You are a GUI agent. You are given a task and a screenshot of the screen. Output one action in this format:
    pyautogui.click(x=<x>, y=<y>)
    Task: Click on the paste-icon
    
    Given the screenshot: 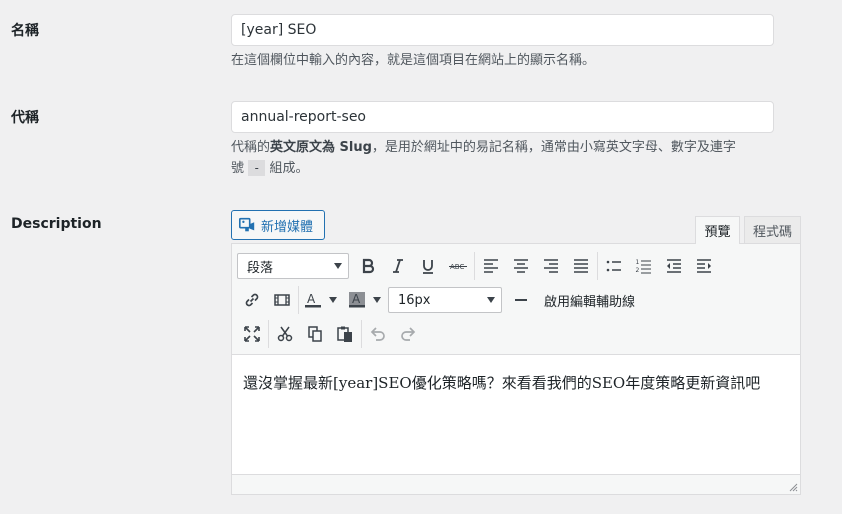 What is the action you would take?
    pyautogui.click(x=344, y=334)
    